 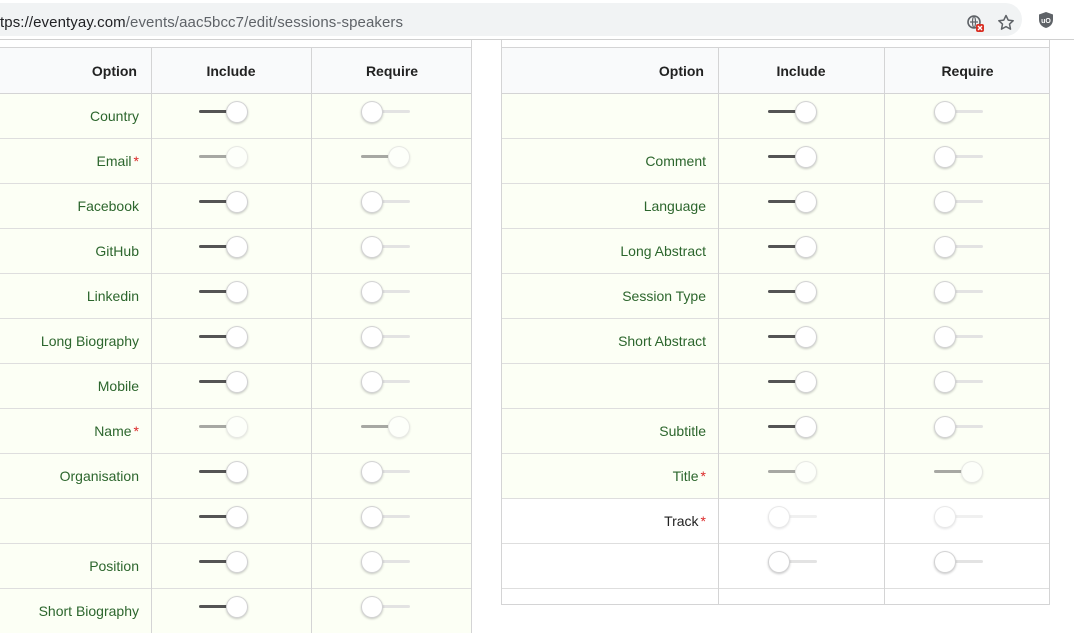 What do you see at coordinates (63, 22) in the screenshot?
I see `url-host: tps://eventyay.com` at bounding box center [63, 22].